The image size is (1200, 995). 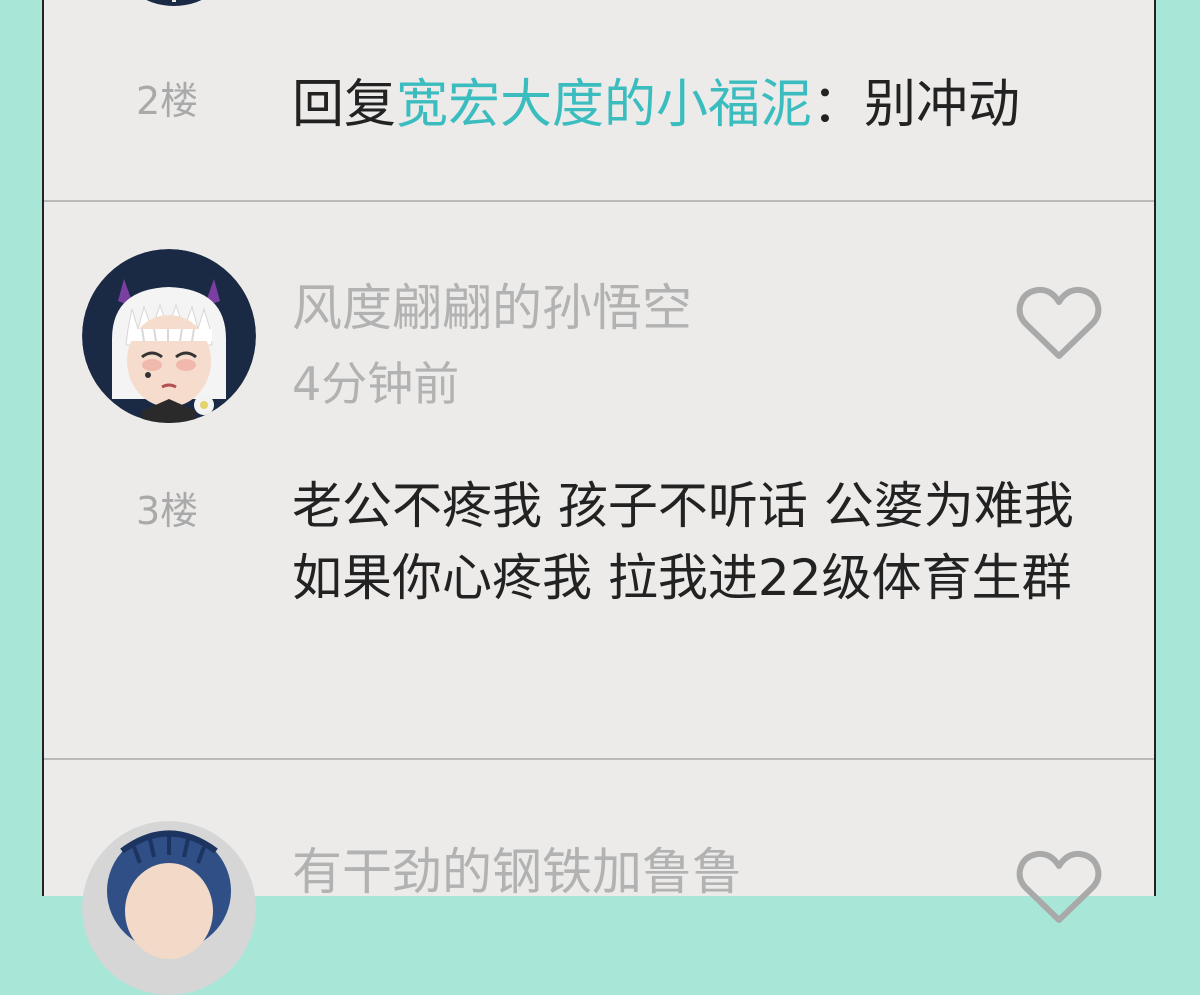 I want to click on reply-suffix: ：别冲动, so click(x=916, y=105).